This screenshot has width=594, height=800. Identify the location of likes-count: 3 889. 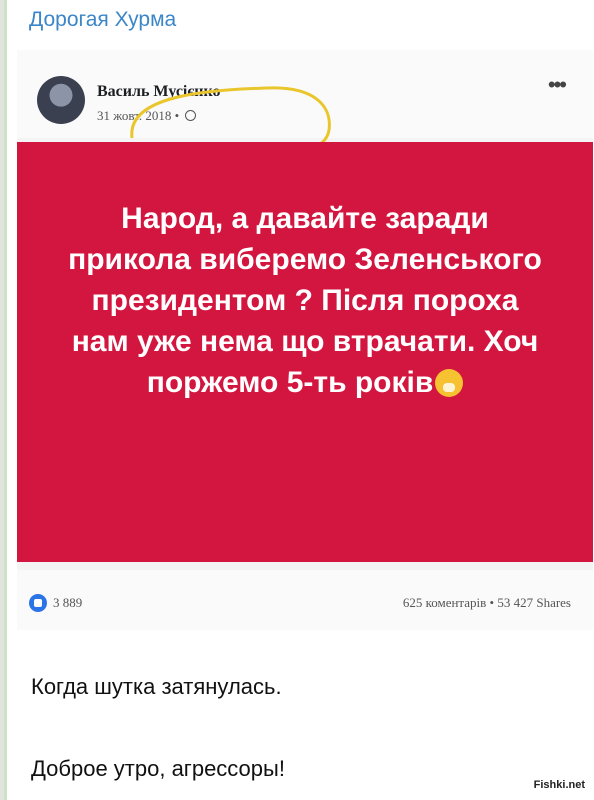
(68, 602).